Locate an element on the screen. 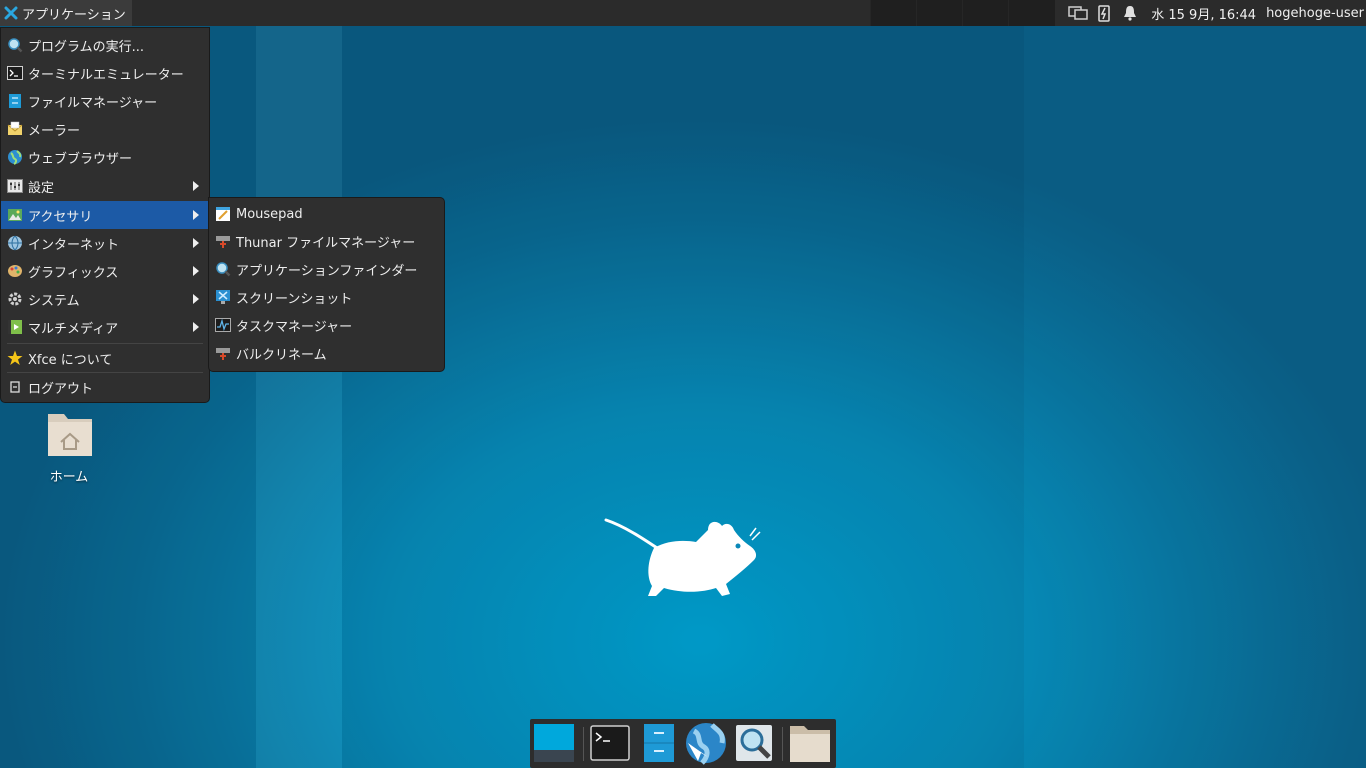  accessories-icon is located at coordinates (15, 215).